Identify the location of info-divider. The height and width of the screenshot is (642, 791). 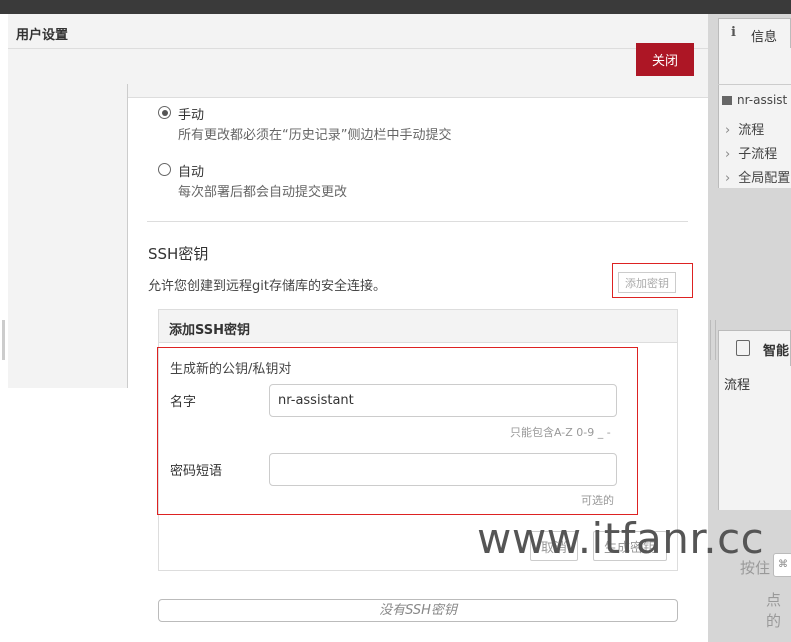
(754, 84).